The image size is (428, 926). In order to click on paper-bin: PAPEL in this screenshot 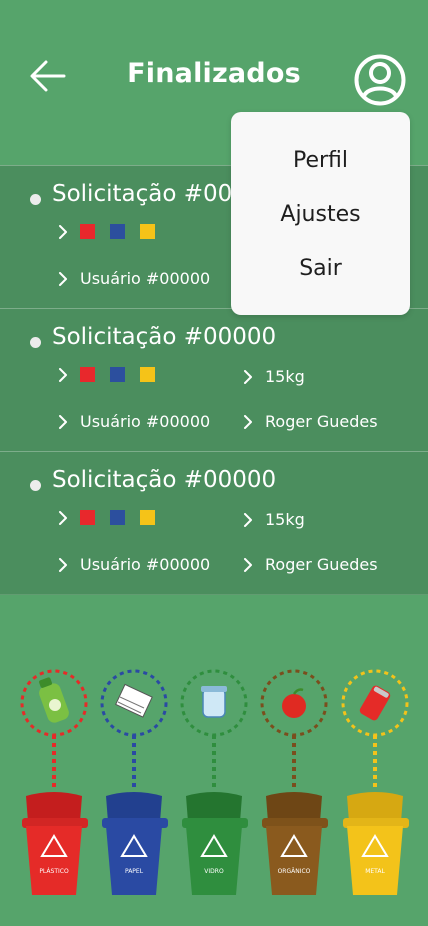, I will do `click(134, 782)`.